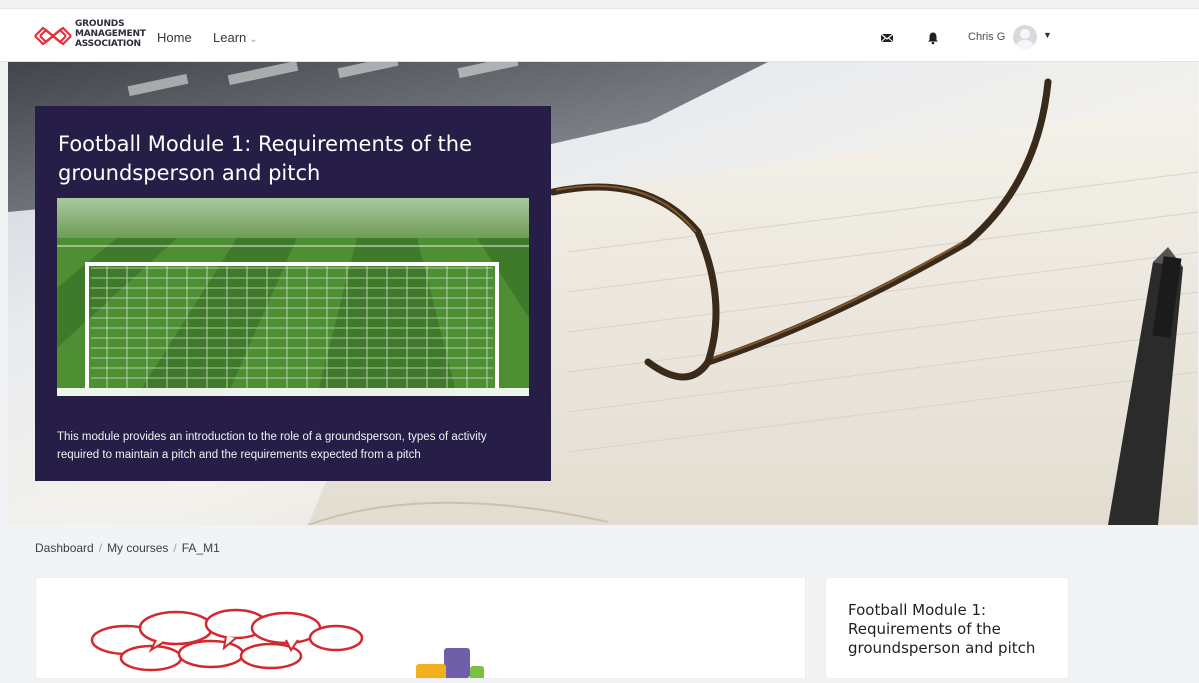  I want to click on breadcrumb-my-courses: My courses, so click(137, 548).